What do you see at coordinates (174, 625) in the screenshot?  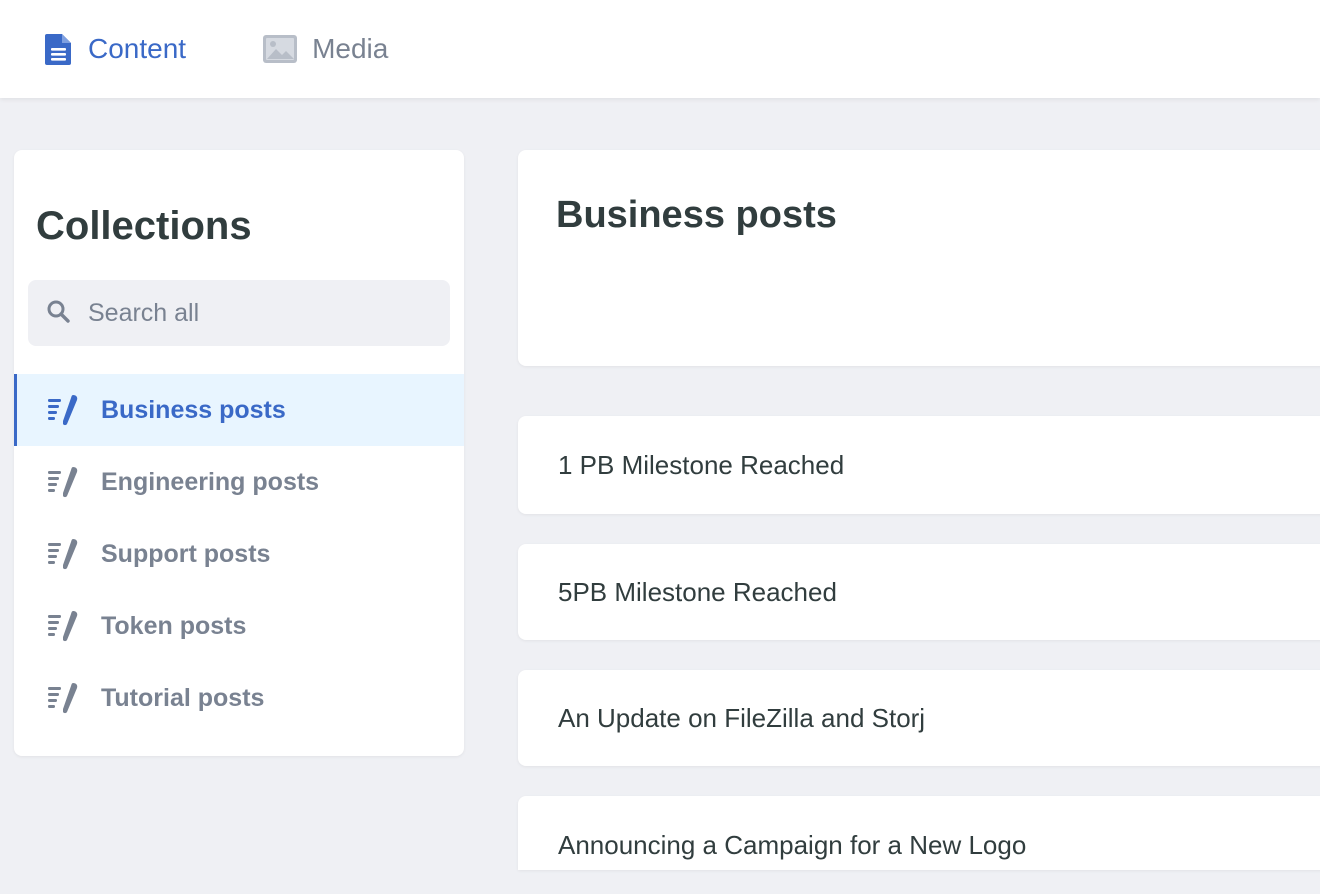 I see `sidebar-item-label: Token posts` at bounding box center [174, 625].